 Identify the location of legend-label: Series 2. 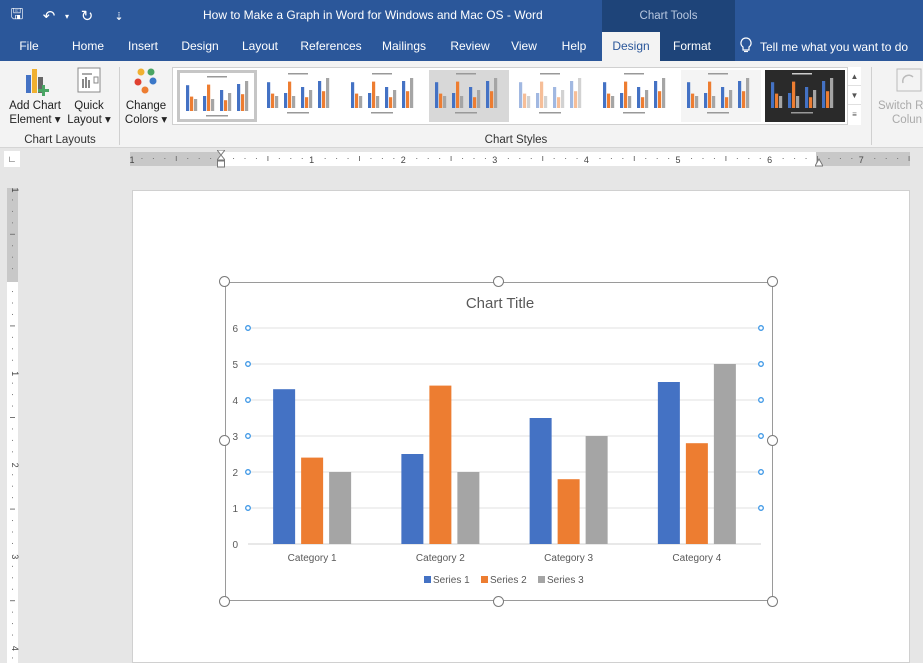
(508, 580).